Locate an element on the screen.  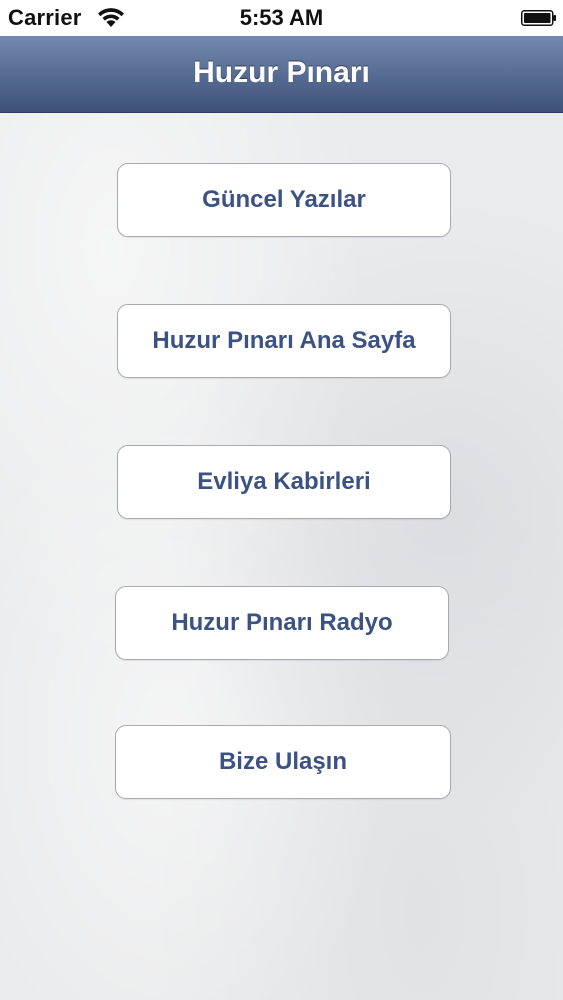
menu-button-label: Evliya Kabirleri is located at coordinates (284, 481).